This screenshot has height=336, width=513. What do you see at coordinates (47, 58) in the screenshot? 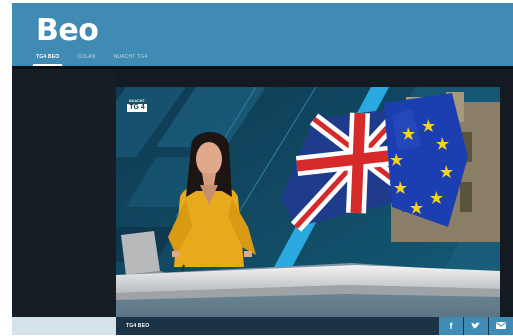
I see `tab-tg4-beo: TG4 BEO` at bounding box center [47, 58].